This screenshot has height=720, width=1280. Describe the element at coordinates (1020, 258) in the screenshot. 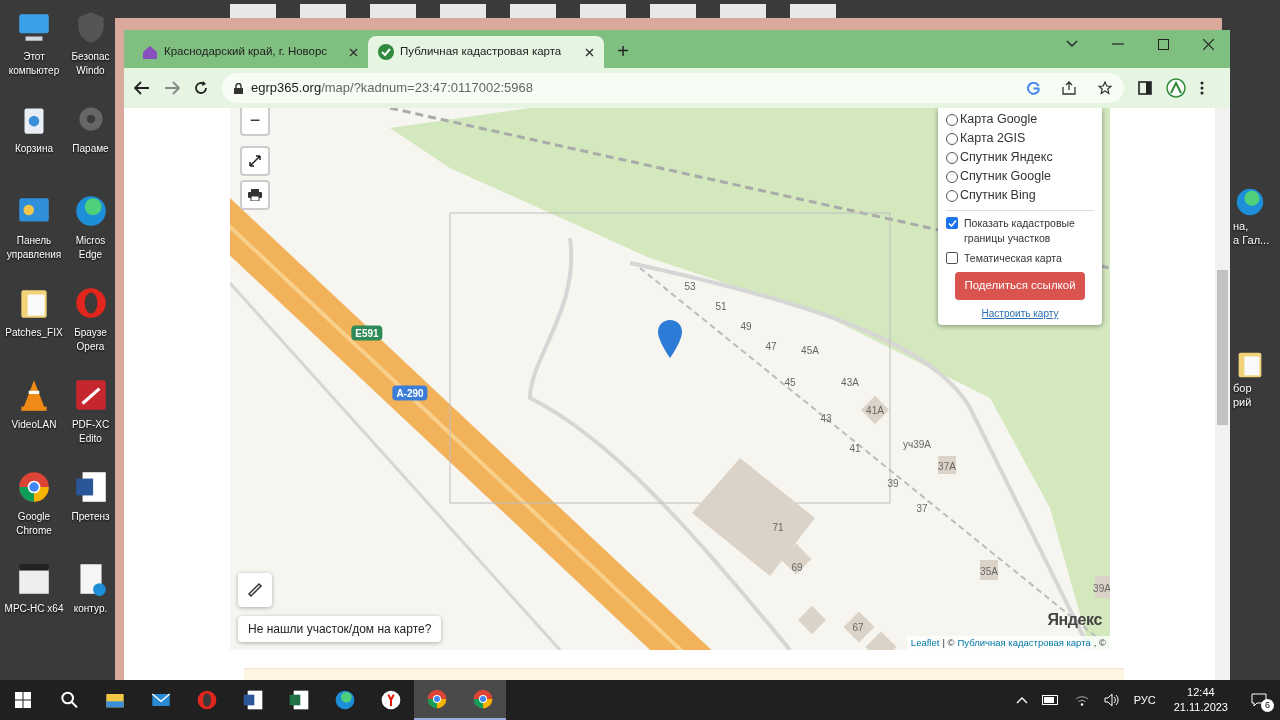

I see `overlay-option: Тематическая карта` at that location.